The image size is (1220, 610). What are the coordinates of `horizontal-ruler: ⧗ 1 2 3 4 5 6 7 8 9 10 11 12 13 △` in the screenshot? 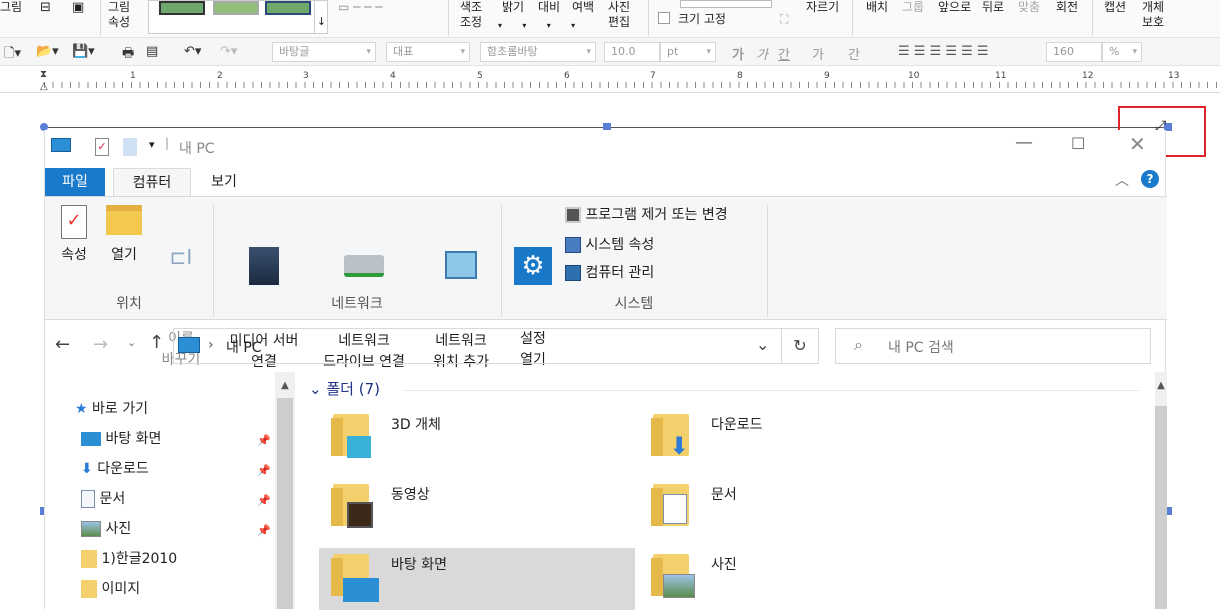 It's located at (610, 80).